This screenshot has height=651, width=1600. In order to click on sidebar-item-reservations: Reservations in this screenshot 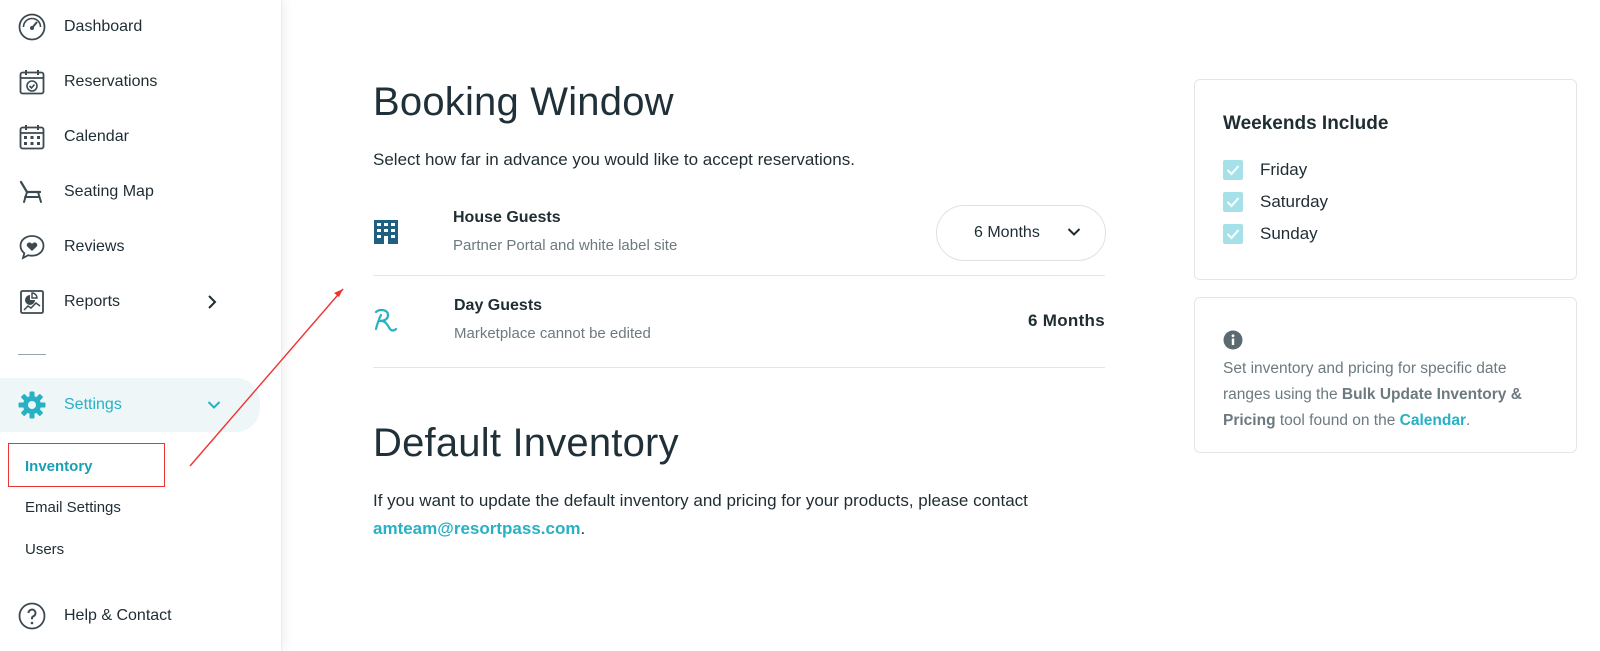, I will do `click(130, 82)`.